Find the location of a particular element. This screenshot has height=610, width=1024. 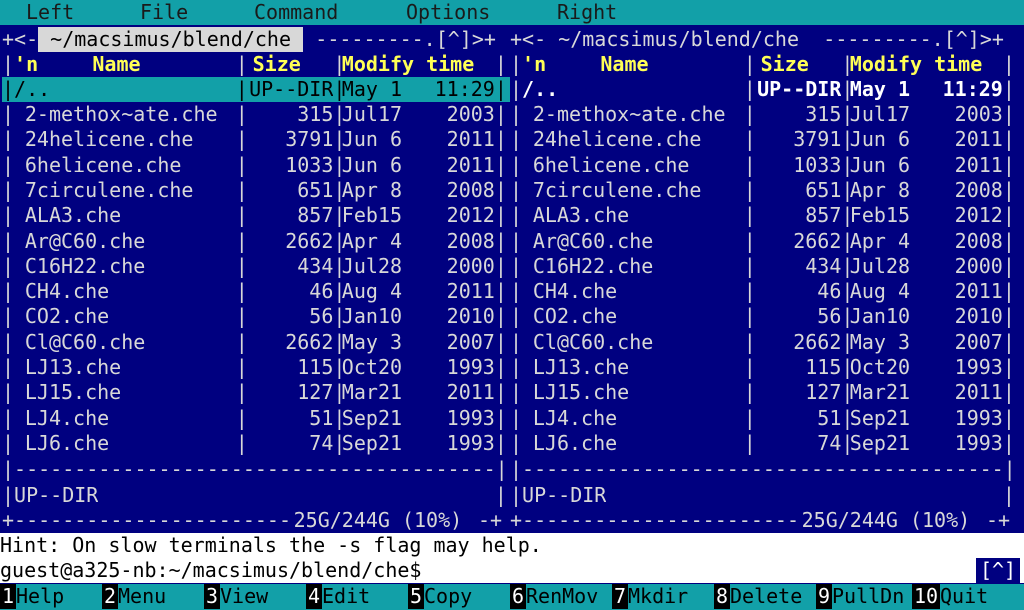

file-size: 56 is located at coordinates (321, 316).